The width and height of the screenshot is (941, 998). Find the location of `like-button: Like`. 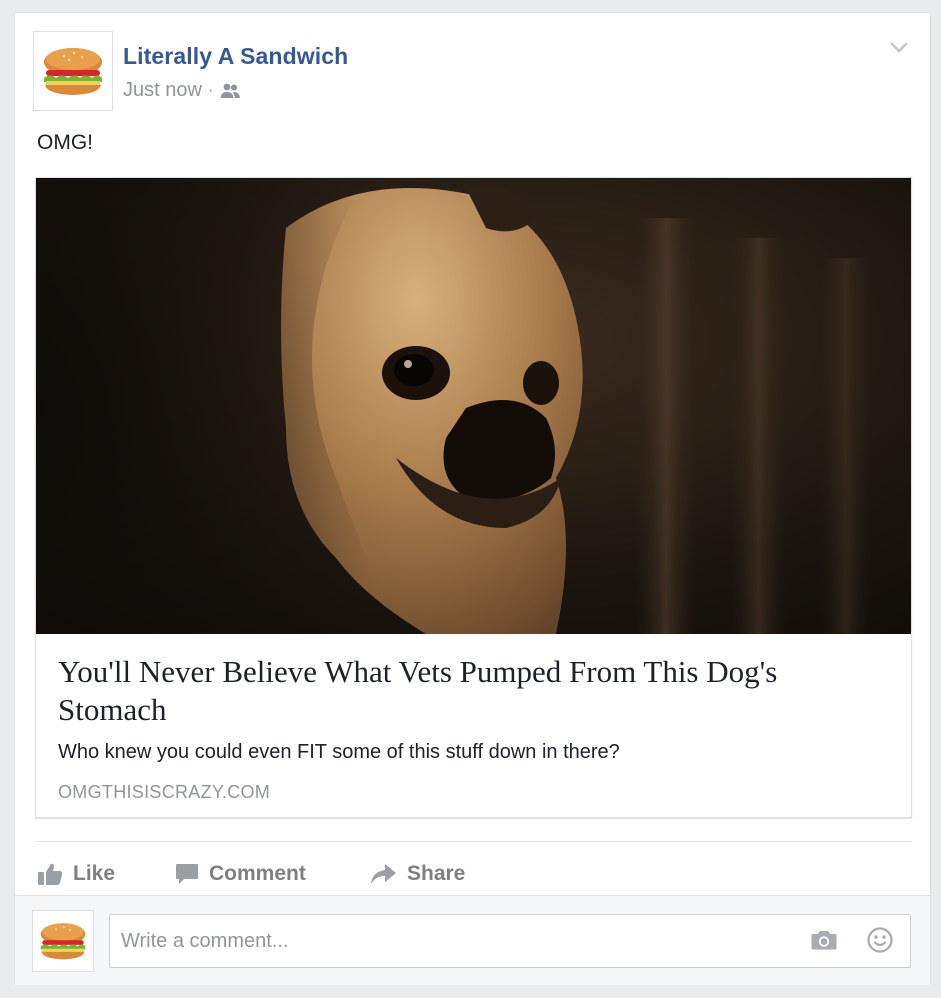

like-button: Like is located at coordinates (76, 874).